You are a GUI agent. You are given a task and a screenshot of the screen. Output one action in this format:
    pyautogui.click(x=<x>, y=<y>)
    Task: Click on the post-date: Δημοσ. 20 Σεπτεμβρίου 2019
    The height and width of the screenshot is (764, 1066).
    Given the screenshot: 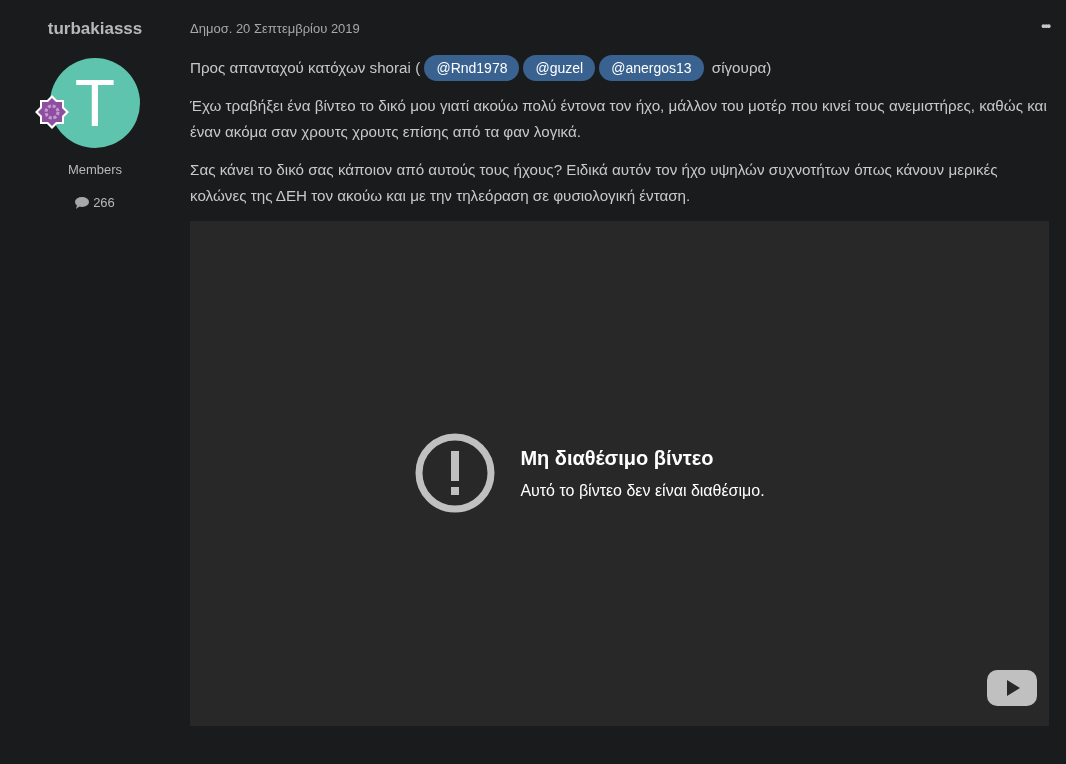 What is the action you would take?
    pyautogui.click(x=275, y=29)
    